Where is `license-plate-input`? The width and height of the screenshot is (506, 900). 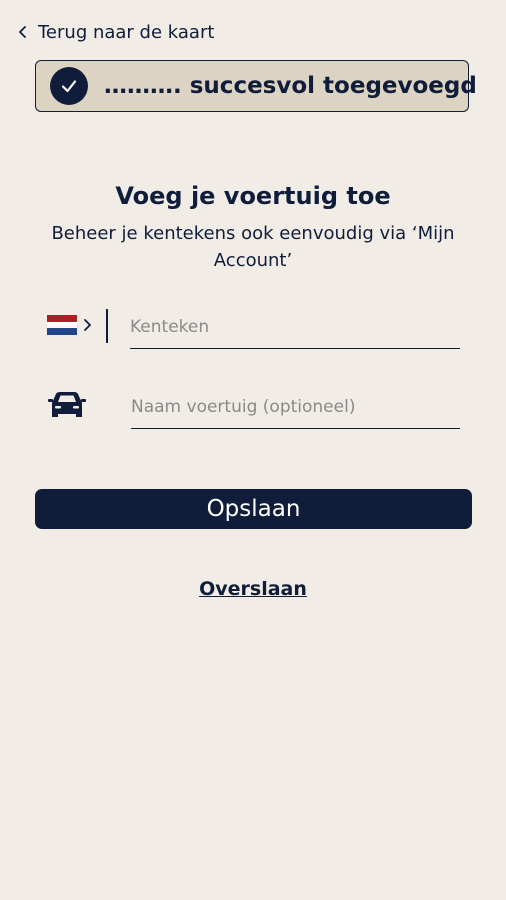
license-plate-input is located at coordinates (295, 327).